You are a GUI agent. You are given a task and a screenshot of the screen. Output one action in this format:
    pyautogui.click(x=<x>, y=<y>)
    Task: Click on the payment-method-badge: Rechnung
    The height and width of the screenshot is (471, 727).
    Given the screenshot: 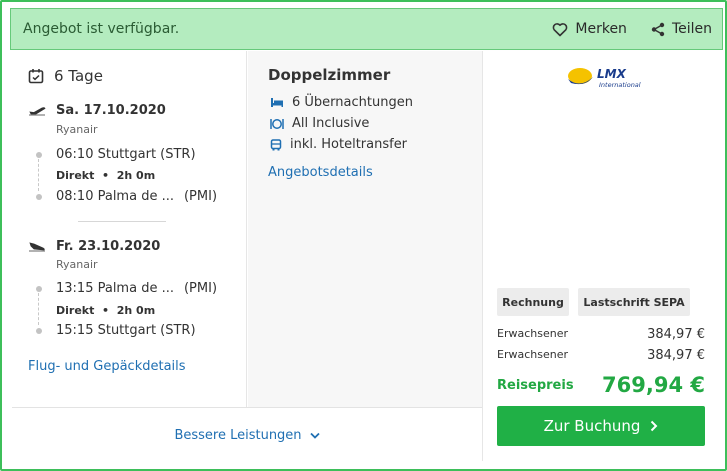 What is the action you would take?
    pyautogui.click(x=533, y=302)
    